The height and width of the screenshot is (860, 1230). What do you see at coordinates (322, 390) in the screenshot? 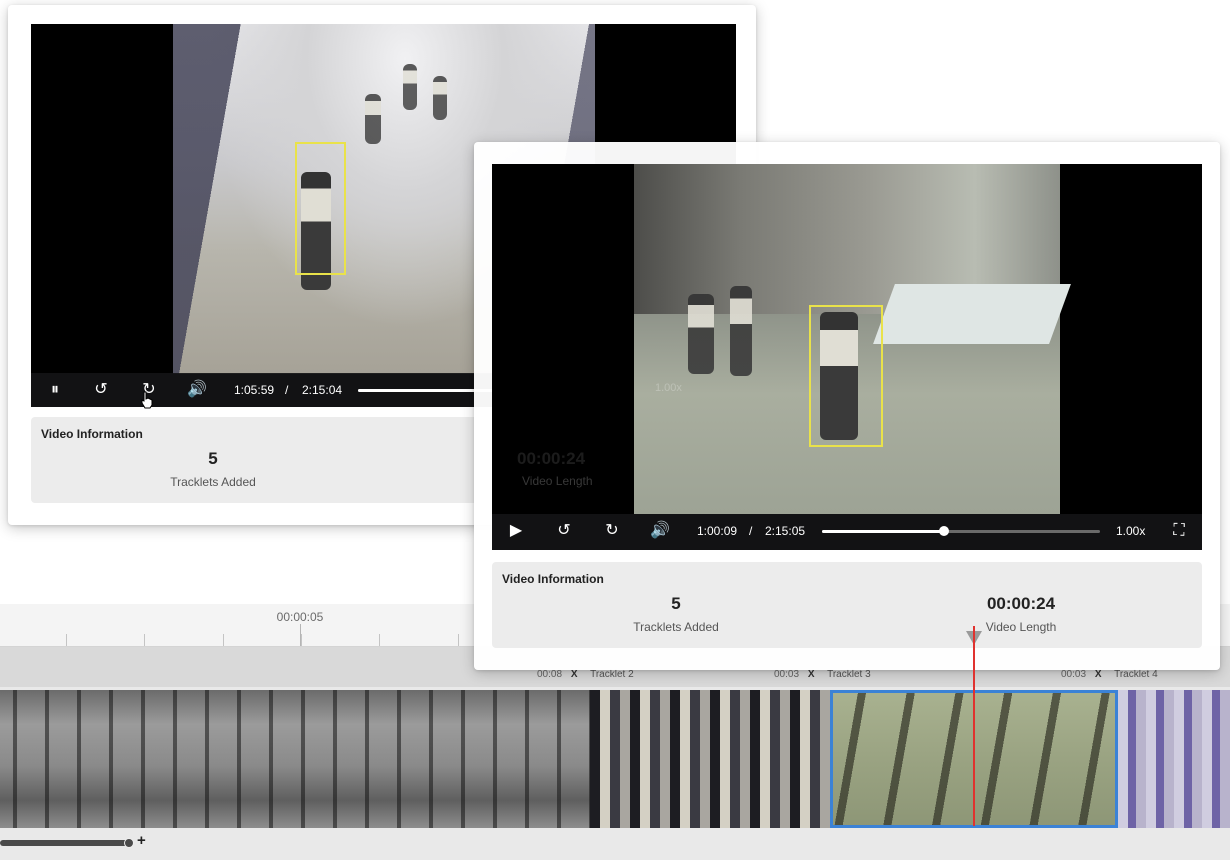
I see `duration: 2:15:04` at bounding box center [322, 390].